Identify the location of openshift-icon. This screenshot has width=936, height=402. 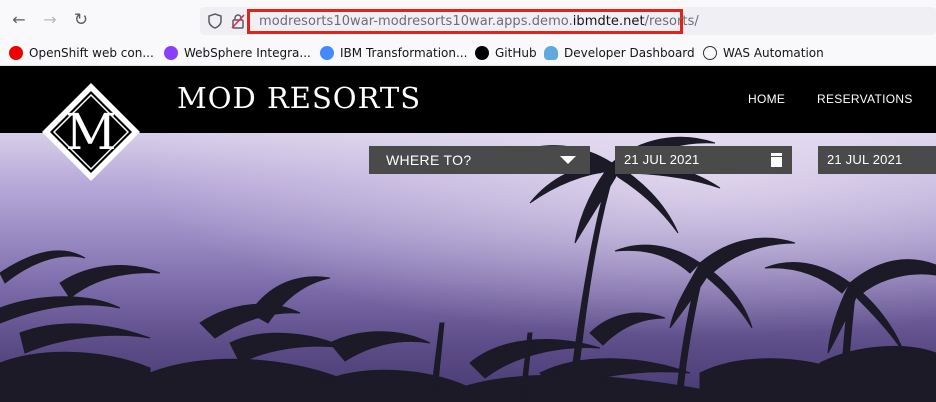
(16, 53).